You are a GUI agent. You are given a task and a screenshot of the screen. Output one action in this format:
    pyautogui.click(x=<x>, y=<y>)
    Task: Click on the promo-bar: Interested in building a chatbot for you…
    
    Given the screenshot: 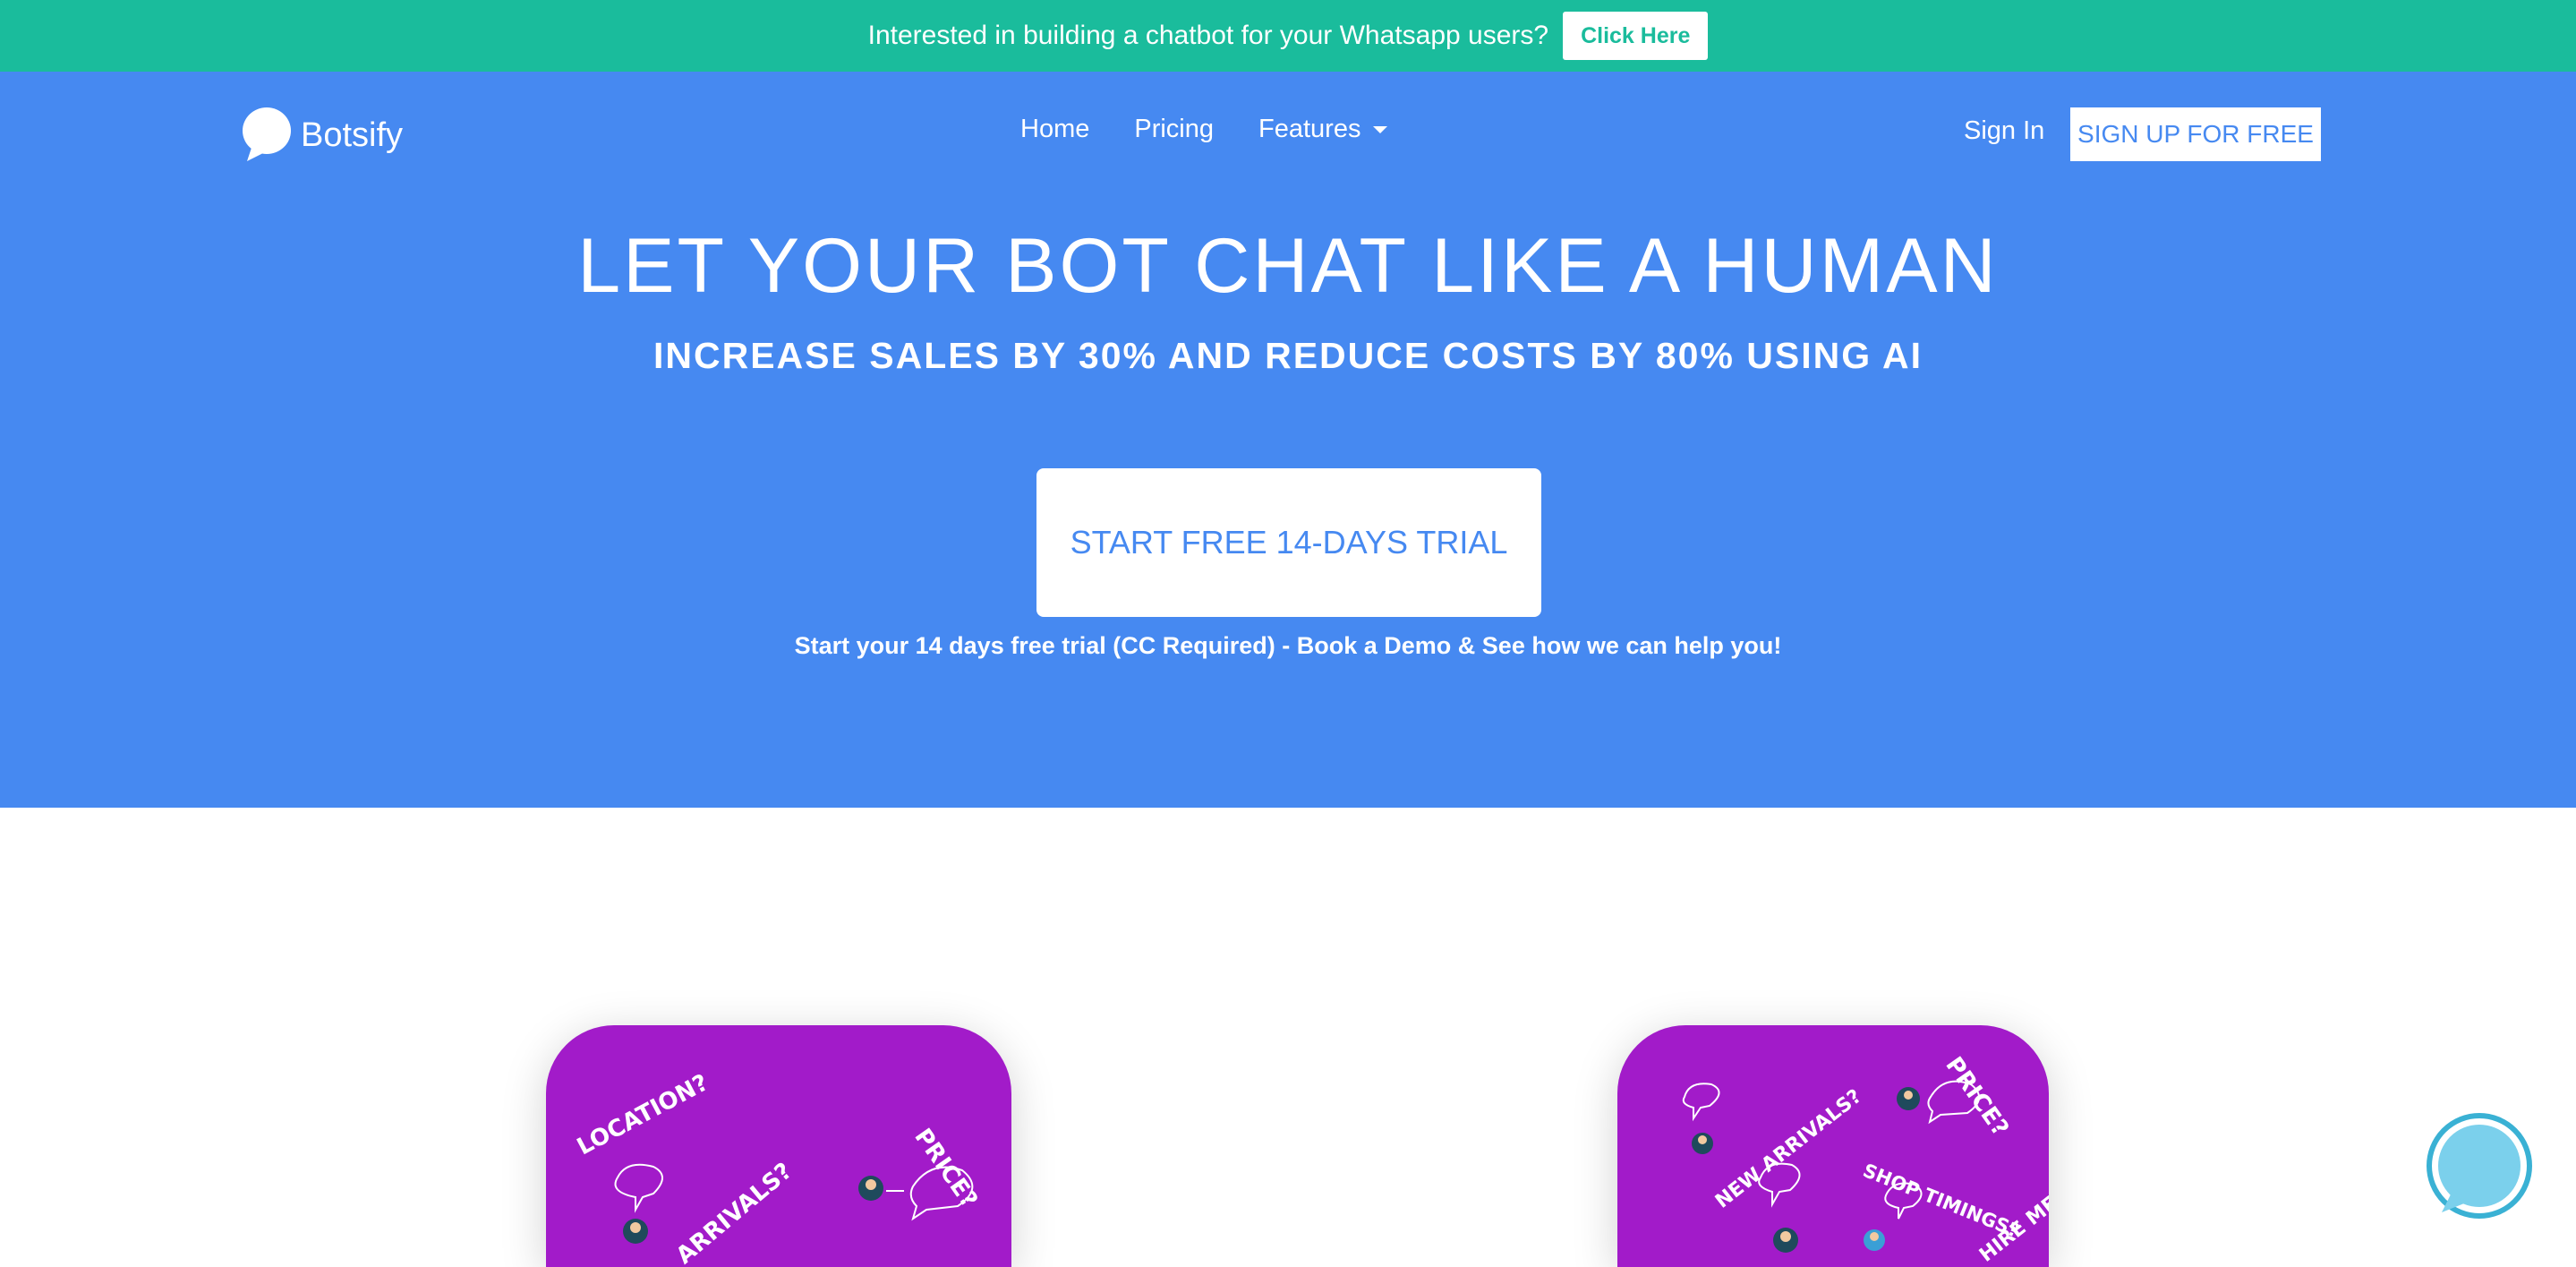 What is the action you would take?
    pyautogui.click(x=1288, y=36)
    